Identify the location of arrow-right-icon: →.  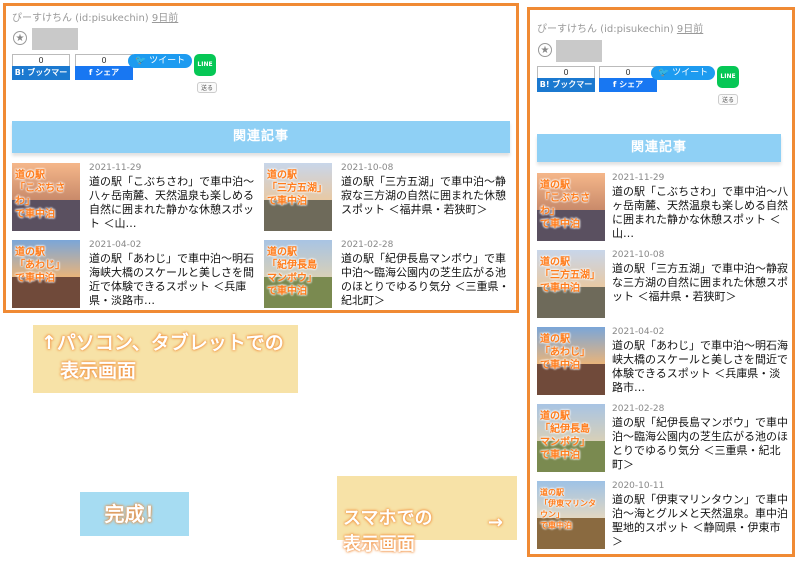
(495, 522).